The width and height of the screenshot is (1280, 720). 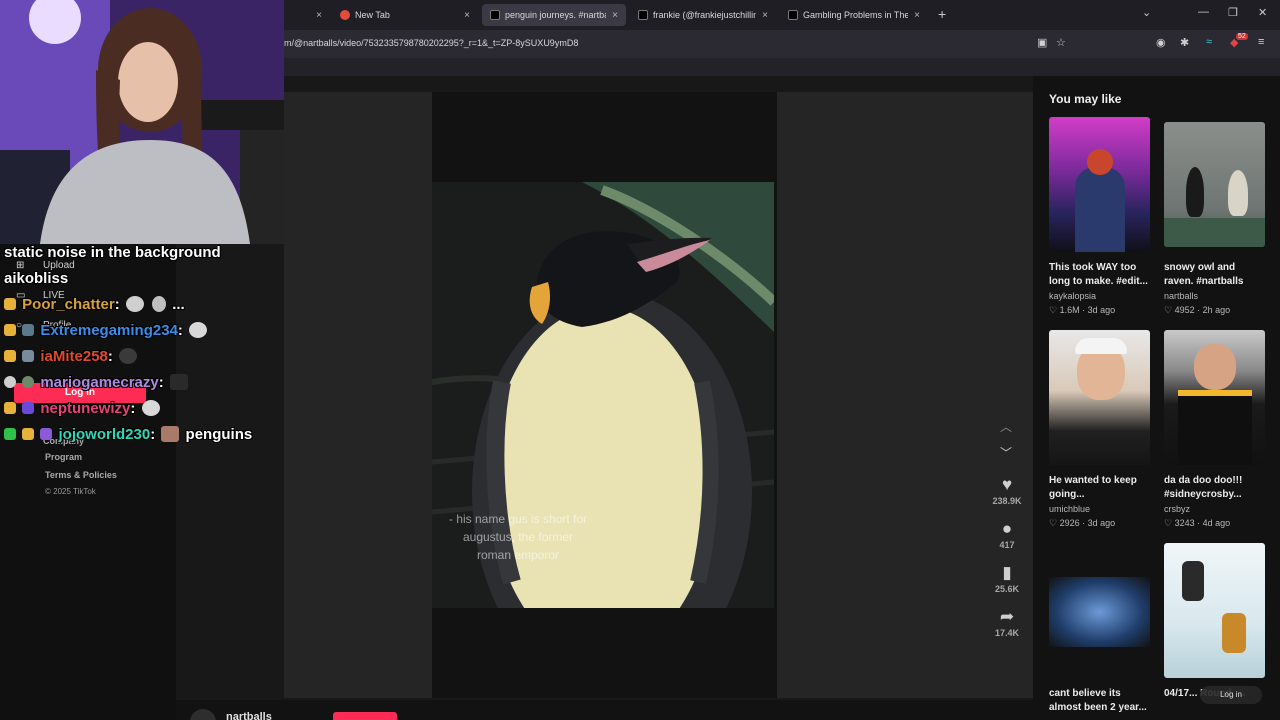 What do you see at coordinates (1006, 452) in the screenshot?
I see `chevron-down-icon: ﹀` at bounding box center [1006, 452].